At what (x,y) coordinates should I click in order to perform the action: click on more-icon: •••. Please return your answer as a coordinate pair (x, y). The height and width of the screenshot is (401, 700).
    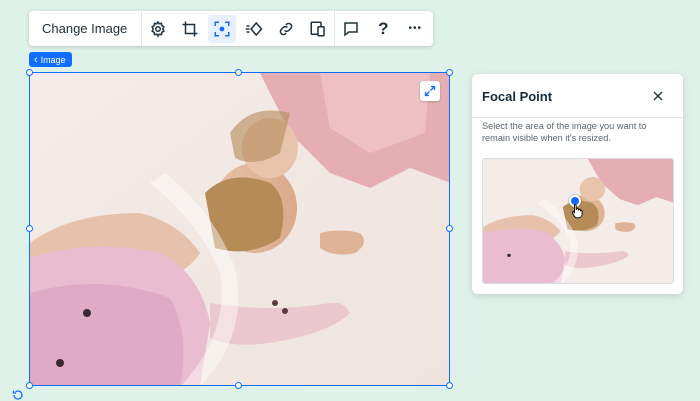
    Looking at the image, I should click on (415, 28).